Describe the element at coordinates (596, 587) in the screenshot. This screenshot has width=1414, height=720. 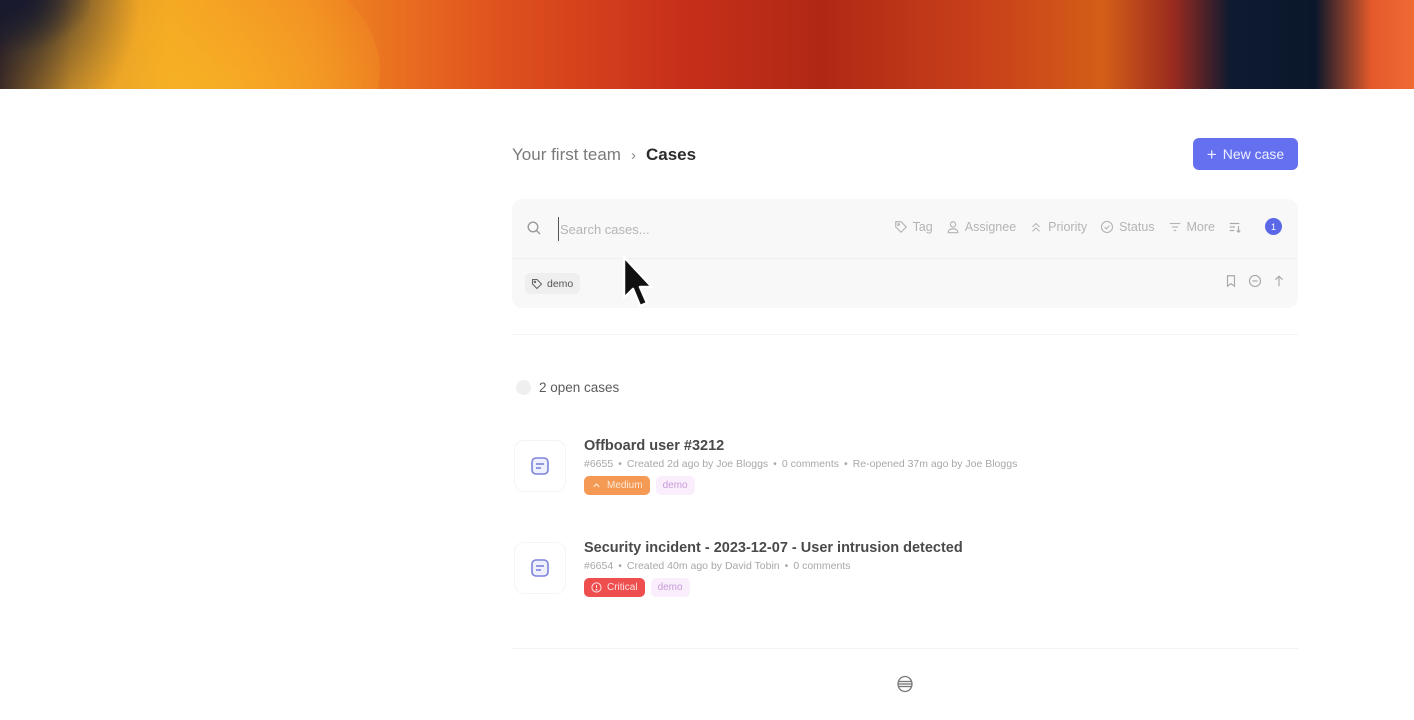
I see `alert-circle-icon` at that location.